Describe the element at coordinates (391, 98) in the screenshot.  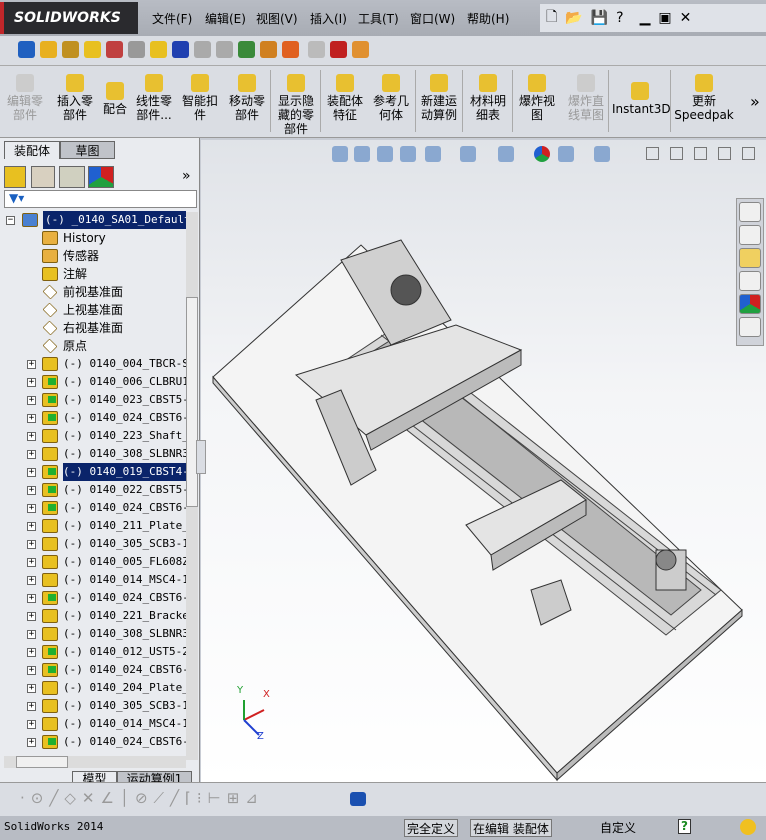
I see `command-button: 参考几 何体` at that location.